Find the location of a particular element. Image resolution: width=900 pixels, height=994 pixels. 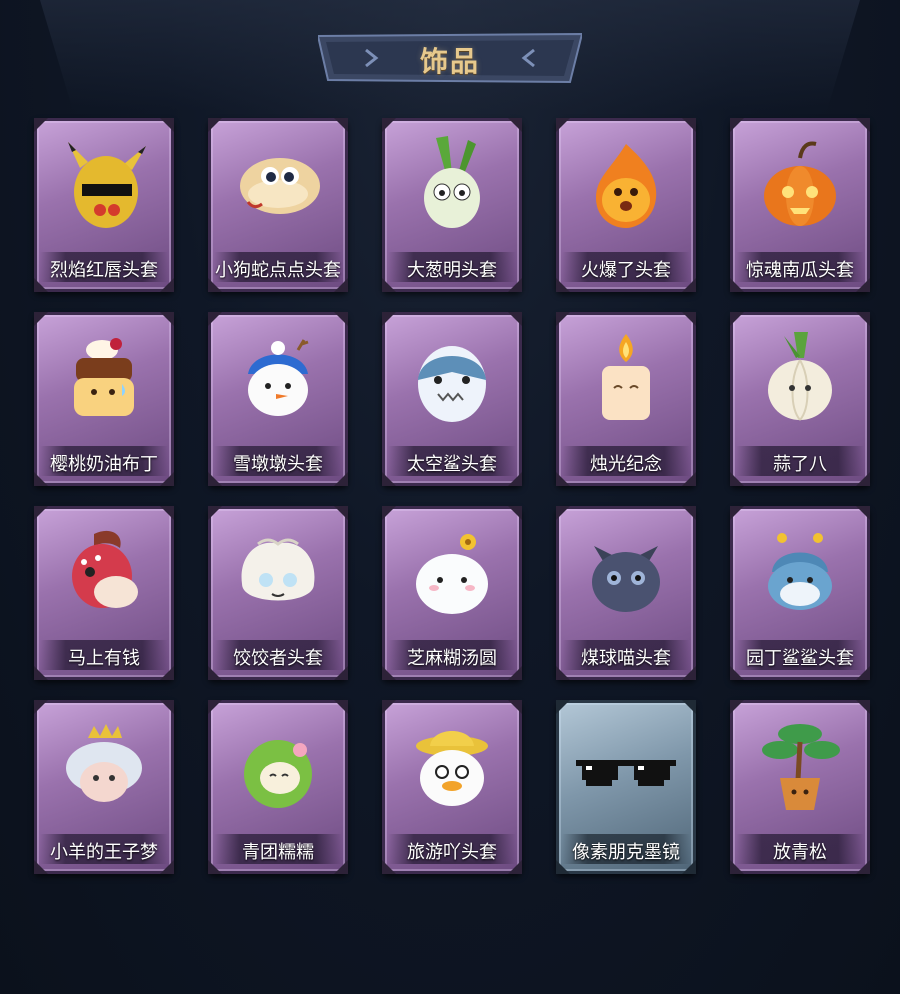

item-card: 太空鲨头套 is located at coordinates (452, 399).